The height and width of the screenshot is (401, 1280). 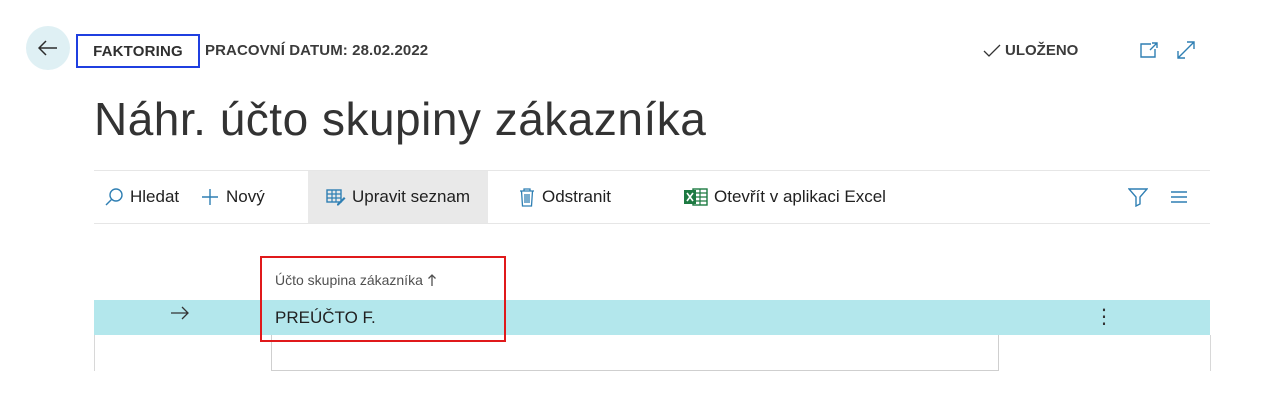 What do you see at coordinates (992, 50) in the screenshot?
I see `checkmark-icon` at bounding box center [992, 50].